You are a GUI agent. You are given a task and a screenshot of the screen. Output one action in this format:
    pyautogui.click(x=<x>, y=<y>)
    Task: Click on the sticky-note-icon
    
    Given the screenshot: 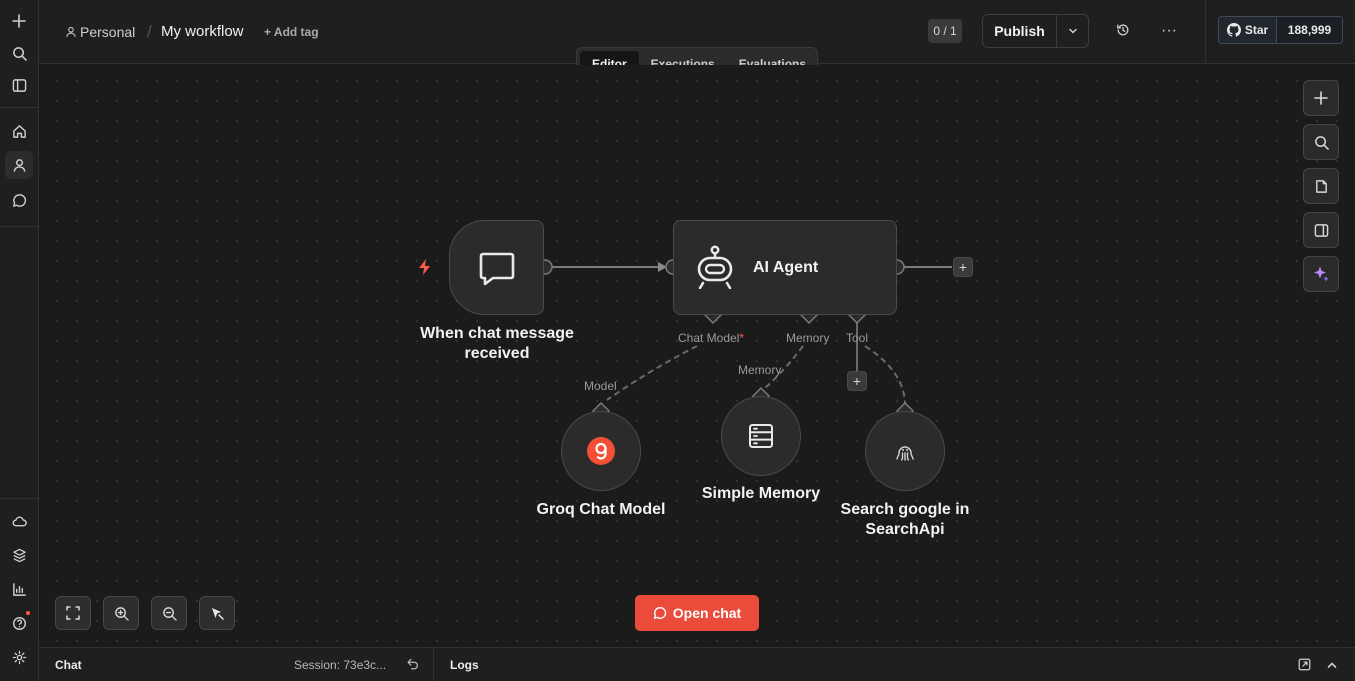 What is the action you would take?
    pyautogui.click(x=1321, y=186)
    